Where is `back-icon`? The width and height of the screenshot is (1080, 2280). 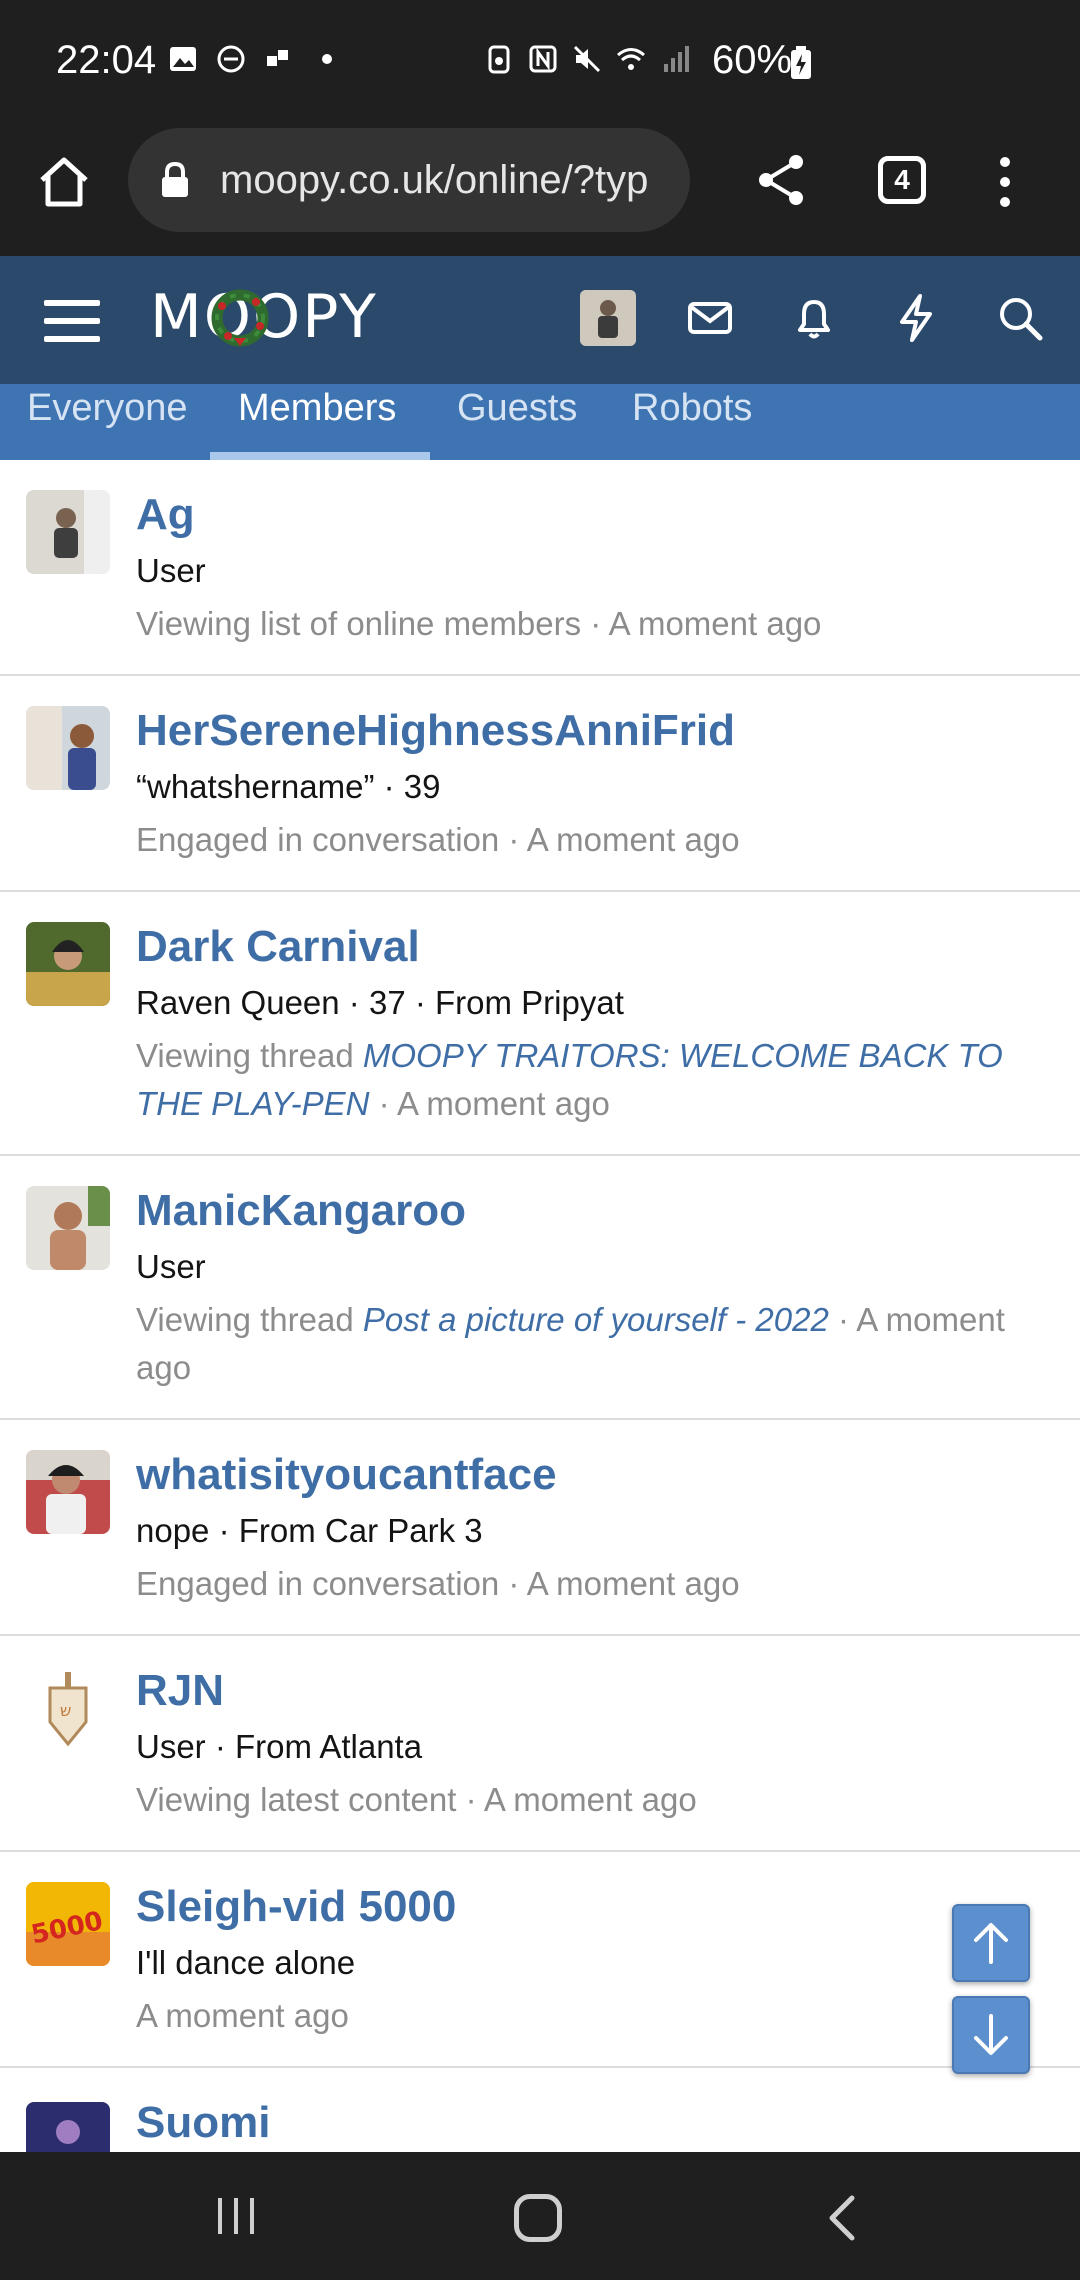 back-icon is located at coordinates (842, 2218).